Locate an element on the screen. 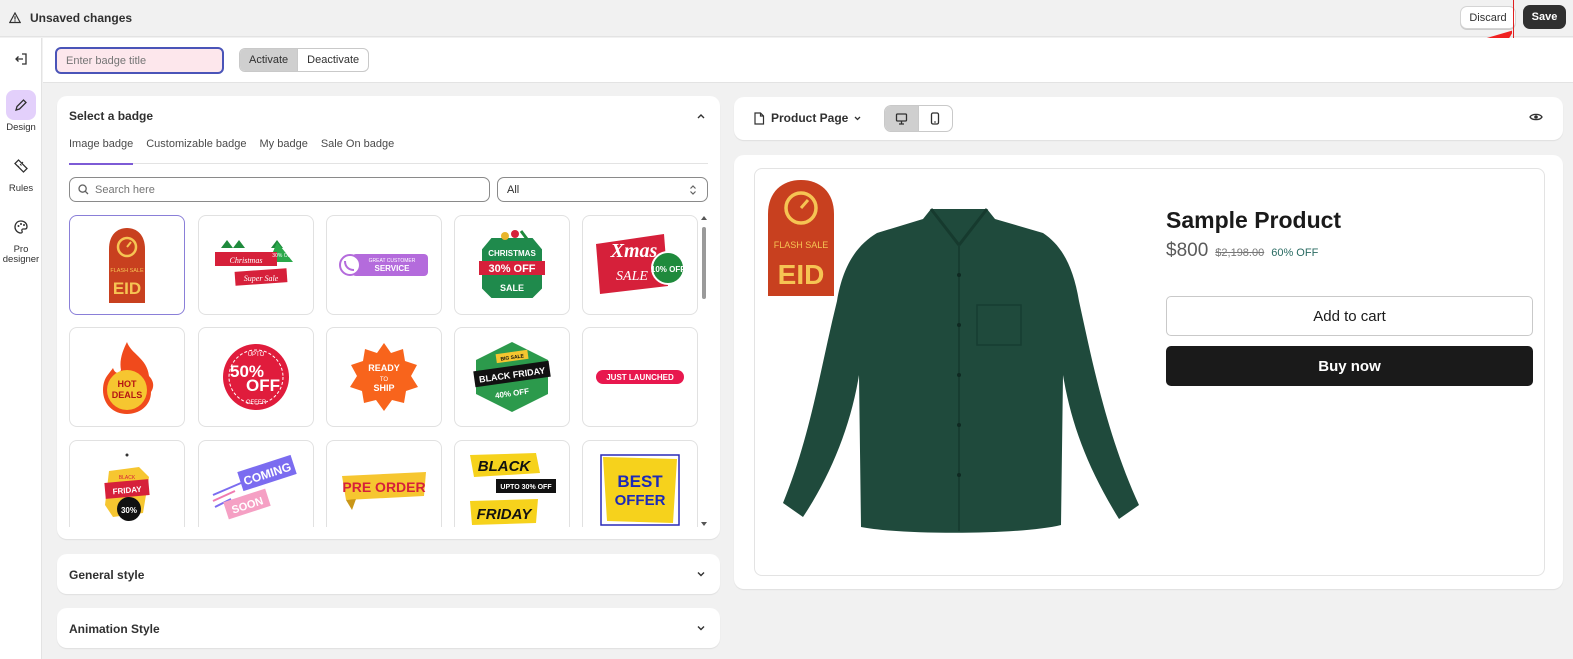  black-friday-upto-30-badge-icon: BLACK UPTO 30% OFF FRIDAY is located at coordinates (513, 489).